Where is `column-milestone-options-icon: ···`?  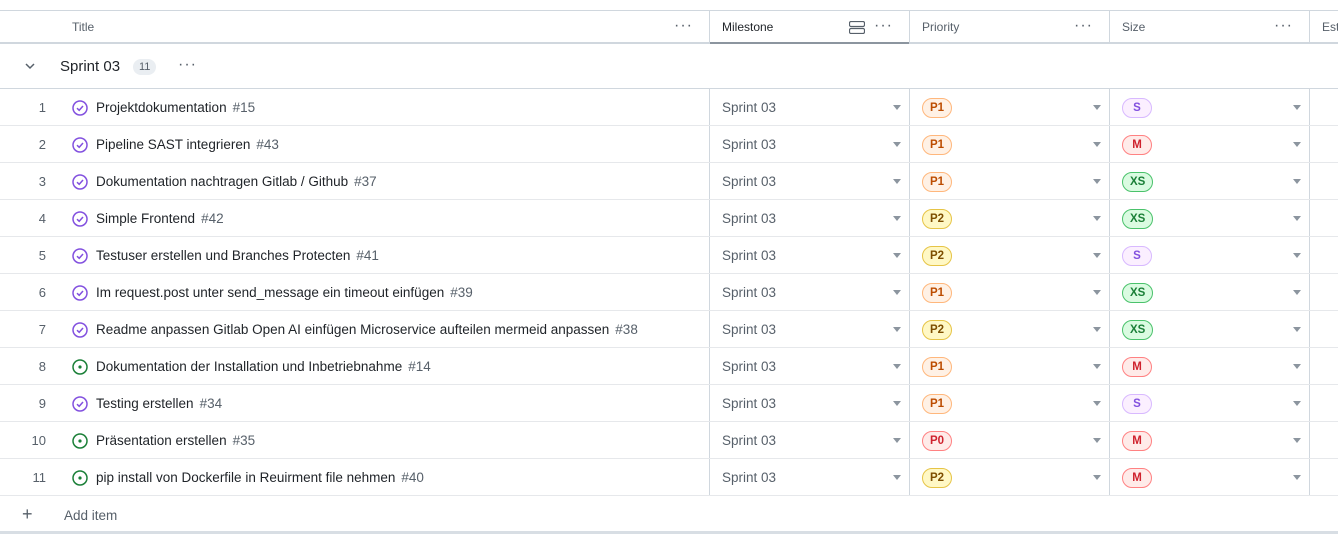 column-milestone-options-icon: ··· is located at coordinates (883, 26).